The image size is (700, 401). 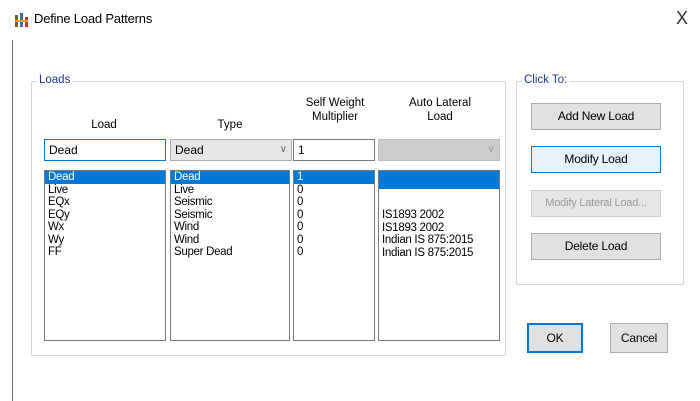 What do you see at coordinates (555, 338) in the screenshot?
I see `ok-button: OK` at bounding box center [555, 338].